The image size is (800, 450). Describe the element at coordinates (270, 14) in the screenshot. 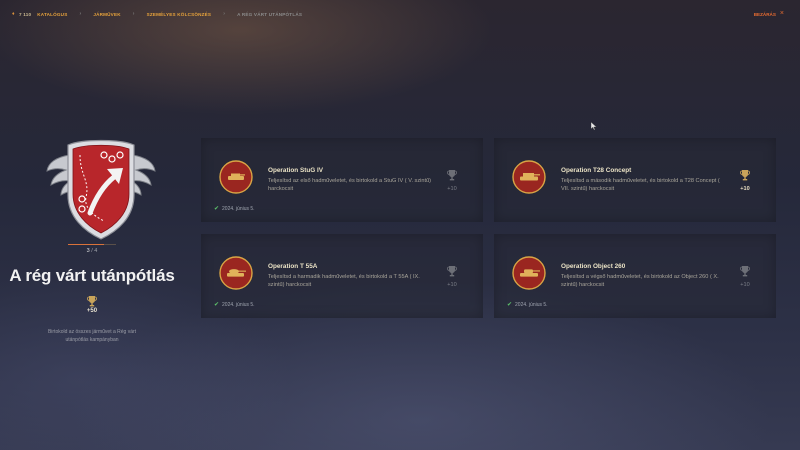

I see `breadcrumb-current: A rég várt utánpótlás` at that location.